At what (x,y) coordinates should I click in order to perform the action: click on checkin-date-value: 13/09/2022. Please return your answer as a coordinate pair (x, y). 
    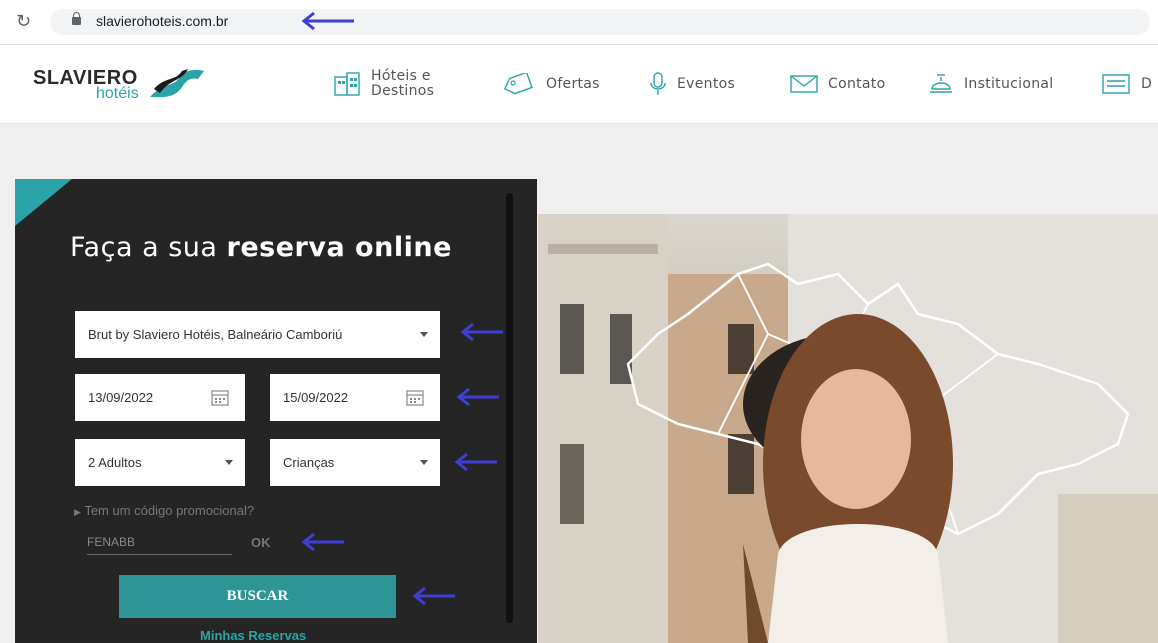
    Looking at the image, I should click on (121, 397).